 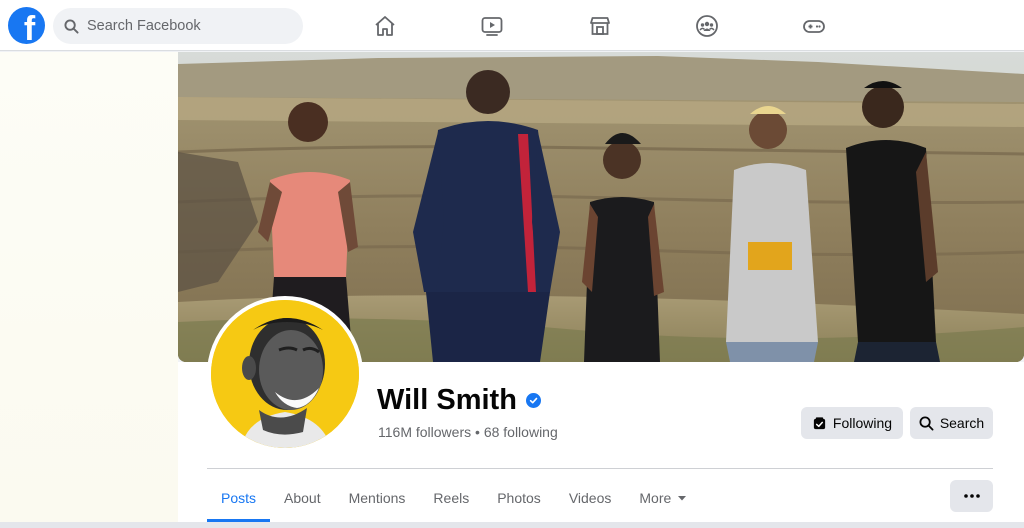 What do you see at coordinates (819, 422) in the screenshot?
I see `following-check-icon` at bounding box center [819, 422].